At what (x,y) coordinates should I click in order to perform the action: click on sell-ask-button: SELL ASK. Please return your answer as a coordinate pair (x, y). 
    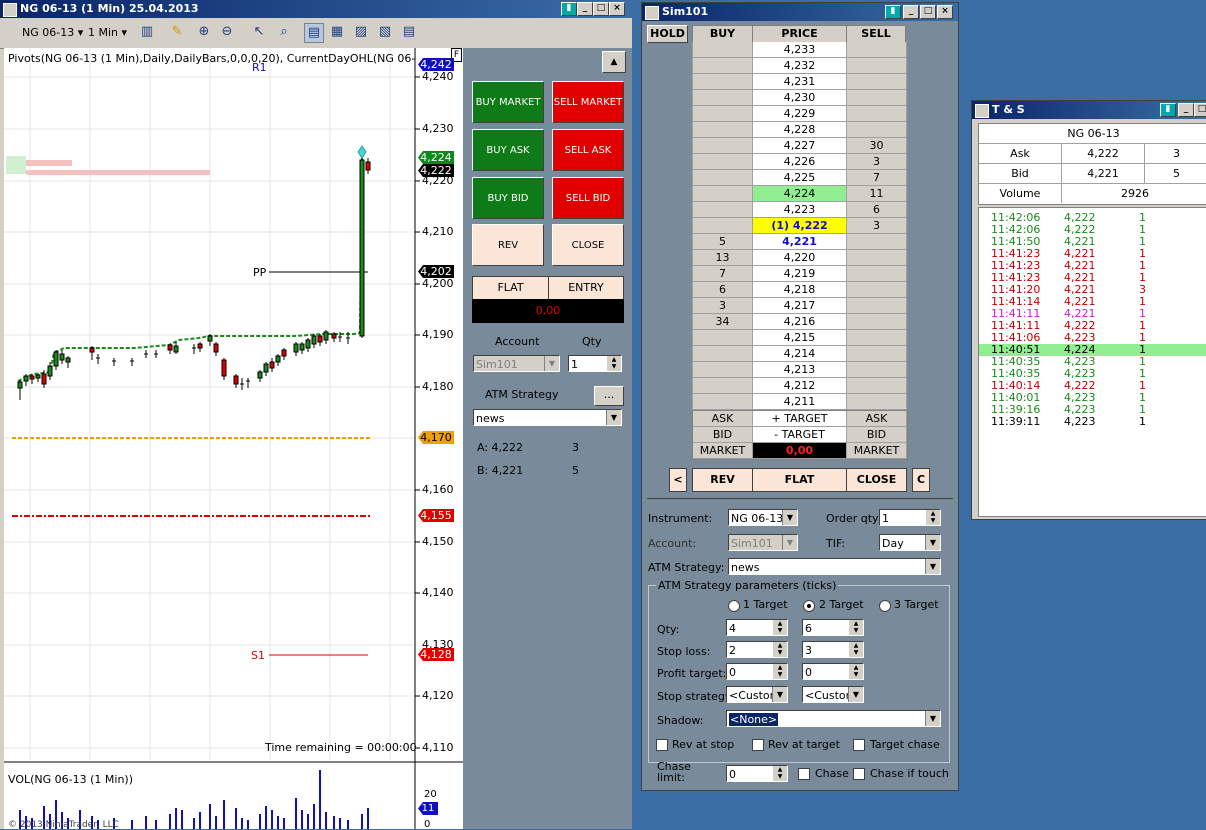
    Looking at the image, I should click on (588, 150).